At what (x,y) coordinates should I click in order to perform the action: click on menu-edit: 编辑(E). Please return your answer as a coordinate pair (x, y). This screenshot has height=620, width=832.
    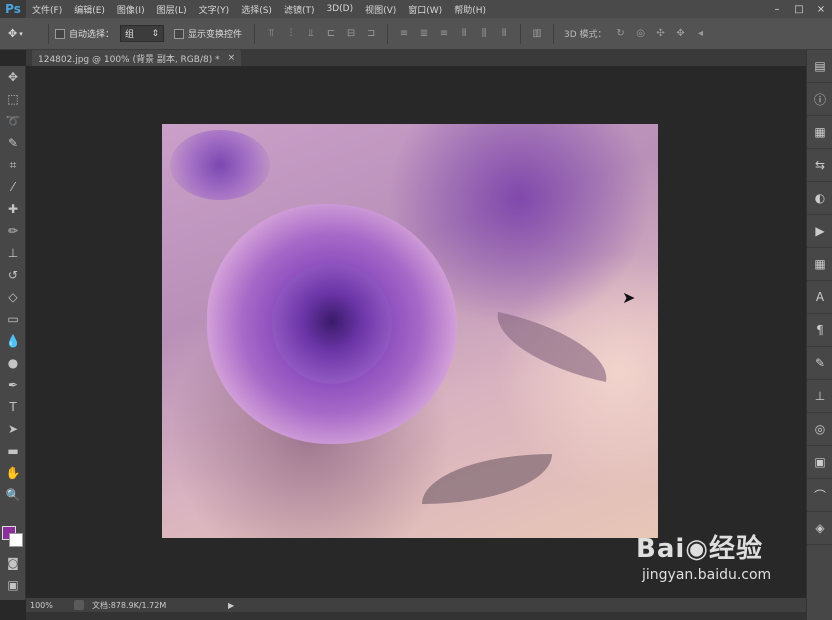
    Looking at the image, I should click on (89, 9).